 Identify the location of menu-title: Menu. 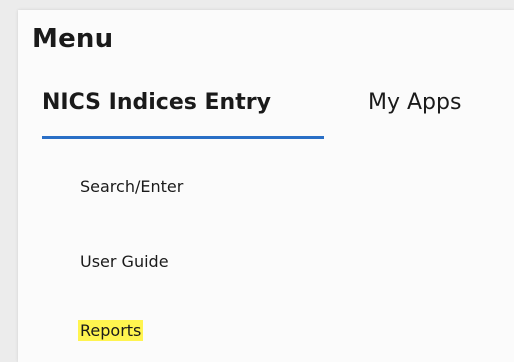
(73, 39).